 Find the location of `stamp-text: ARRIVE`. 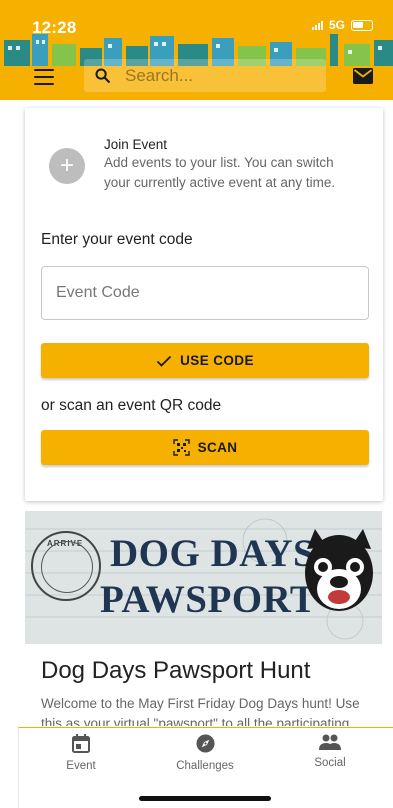

stamp-text: ARRIVE is located at coordinates (65, 543).